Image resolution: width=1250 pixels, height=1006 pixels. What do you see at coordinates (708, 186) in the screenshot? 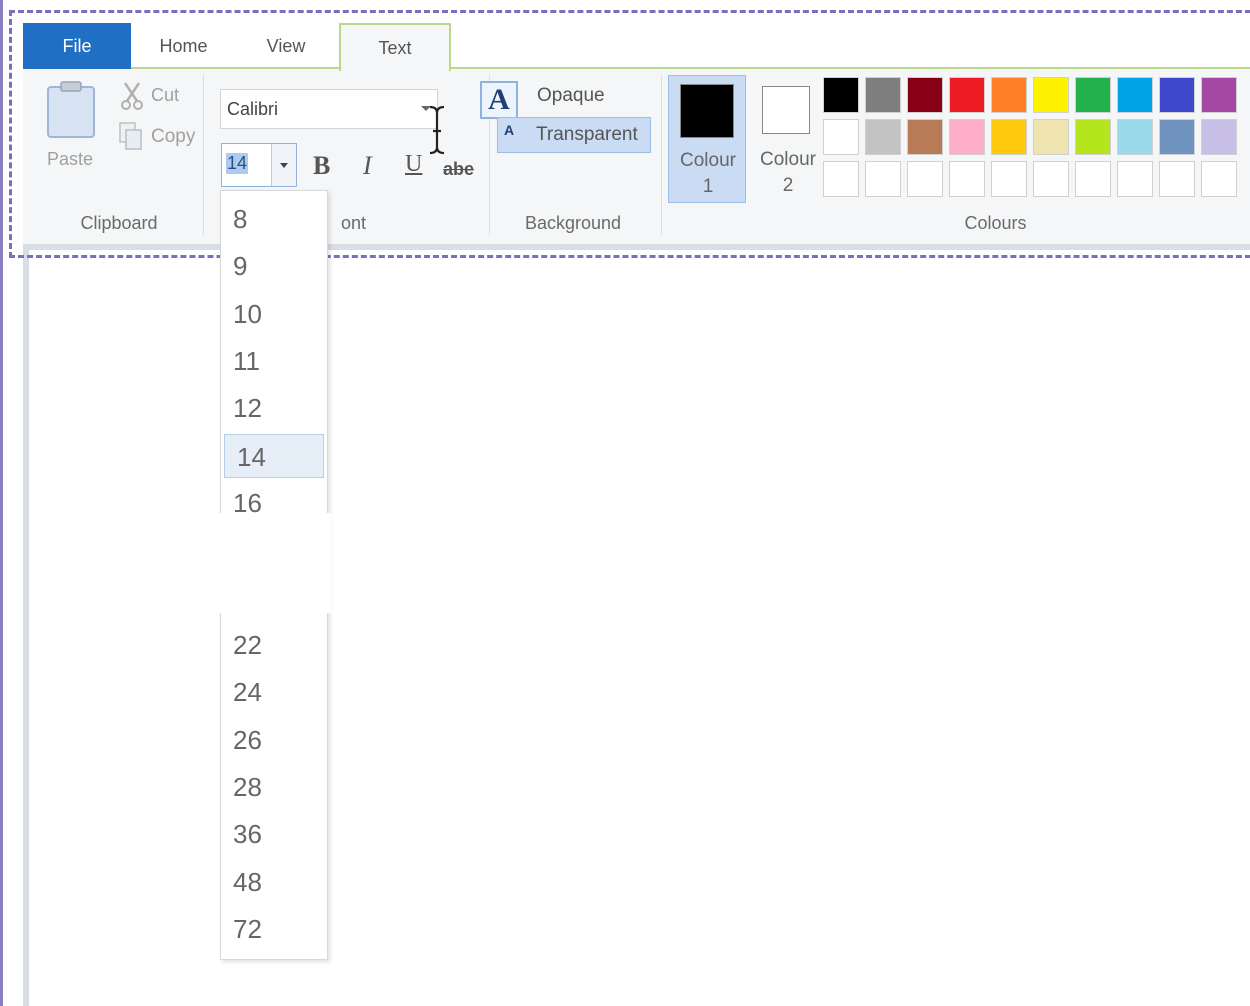
I see `colour-1-number: 1` at bounding box center [708, 186].